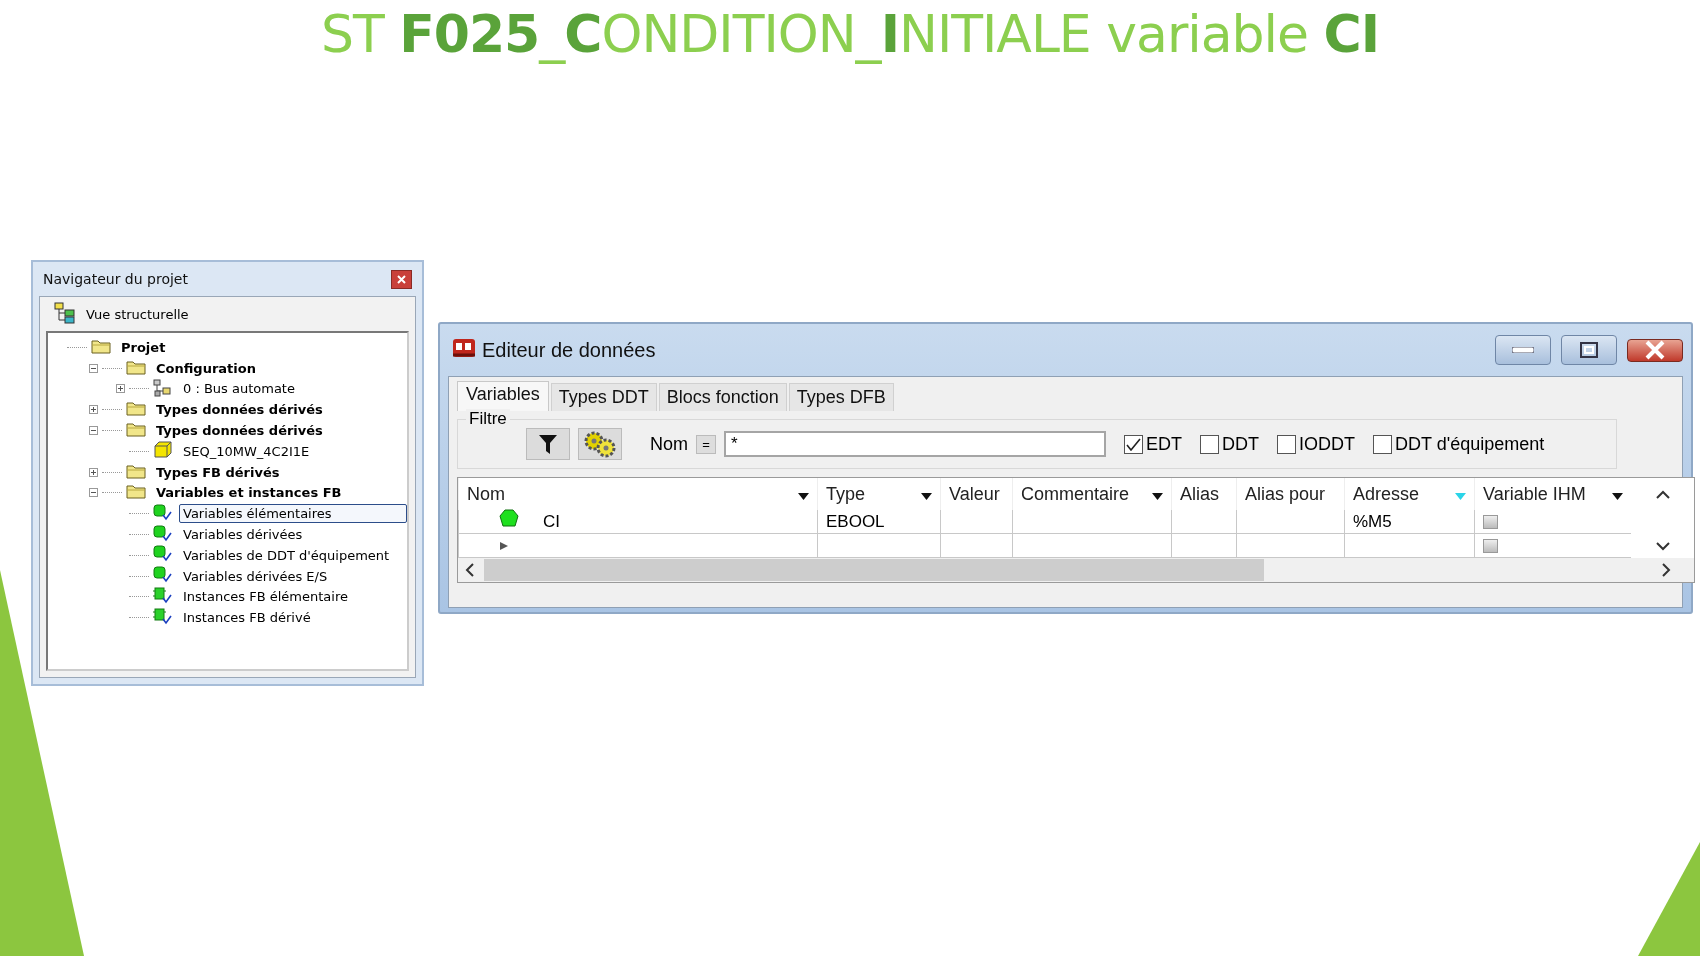 This screenshot has height=956, width=1700. I want to click on editor-app-icon, so click(464, 348).